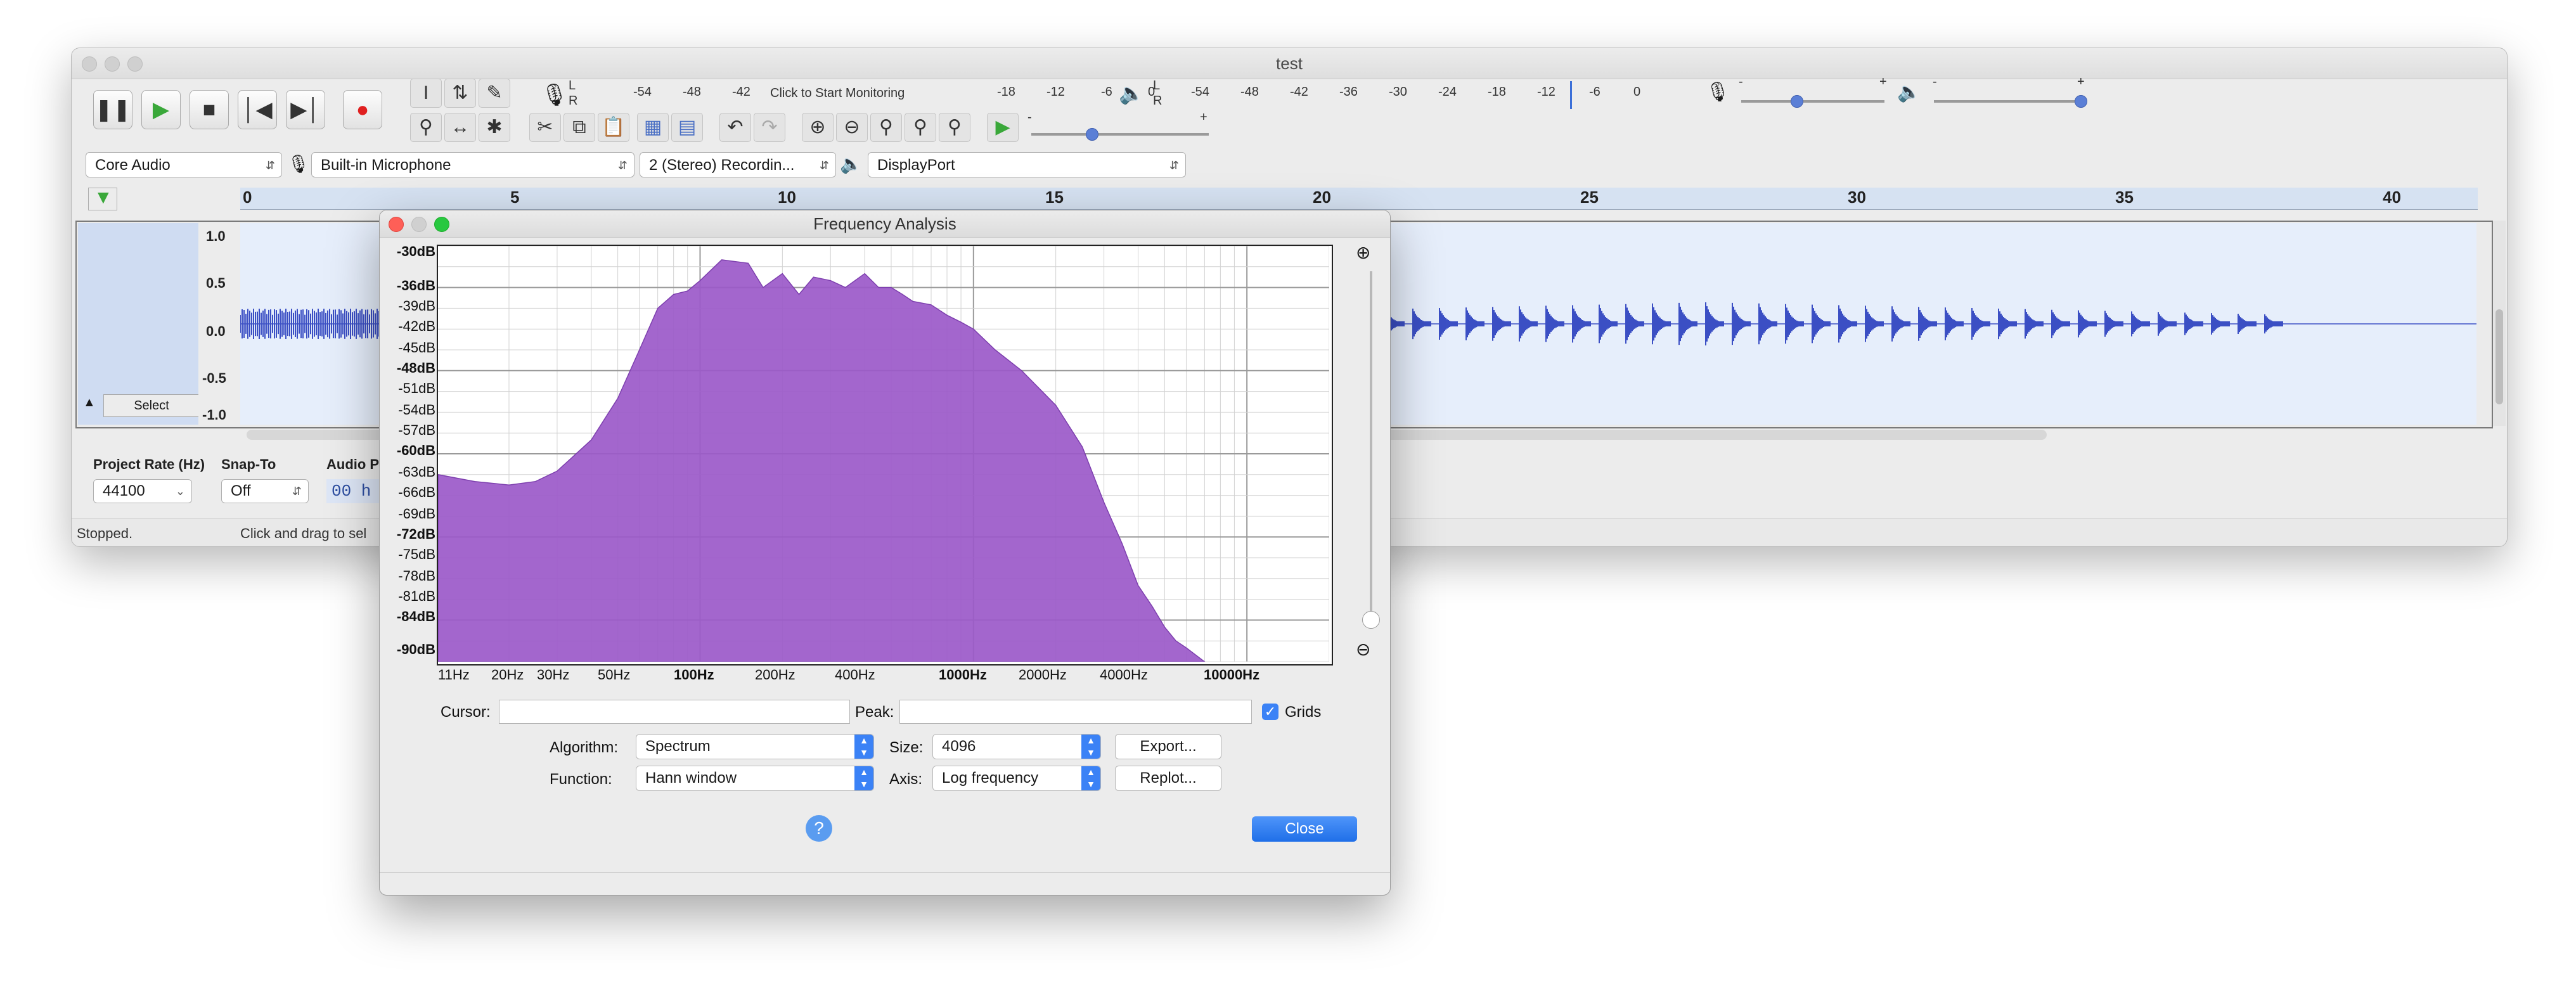 This screenshot has width=2576, height=990. Describe the element at coordinates (1909, 92) in the screenshot. I see `output-volume-icon: 🔈` at that location.